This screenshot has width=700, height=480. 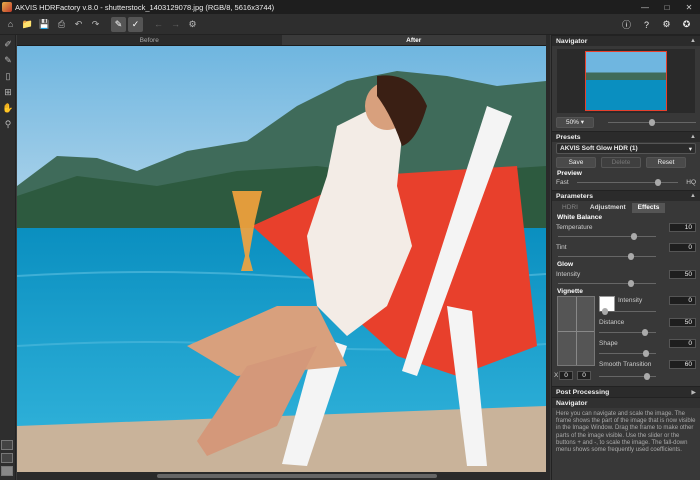 What do you see at coordinates (561, 247) in the screenshot?
I see `tint-label: Tint` at bounding box center [561, 247].